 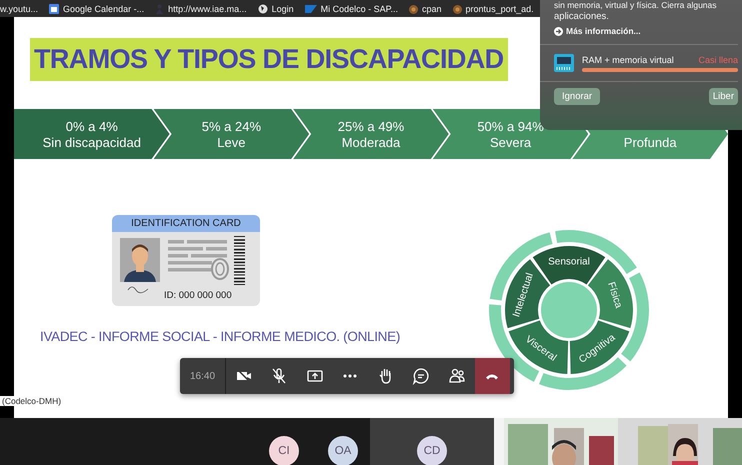 I want to click on memory-chip-icon, so click(x=564, y=63).